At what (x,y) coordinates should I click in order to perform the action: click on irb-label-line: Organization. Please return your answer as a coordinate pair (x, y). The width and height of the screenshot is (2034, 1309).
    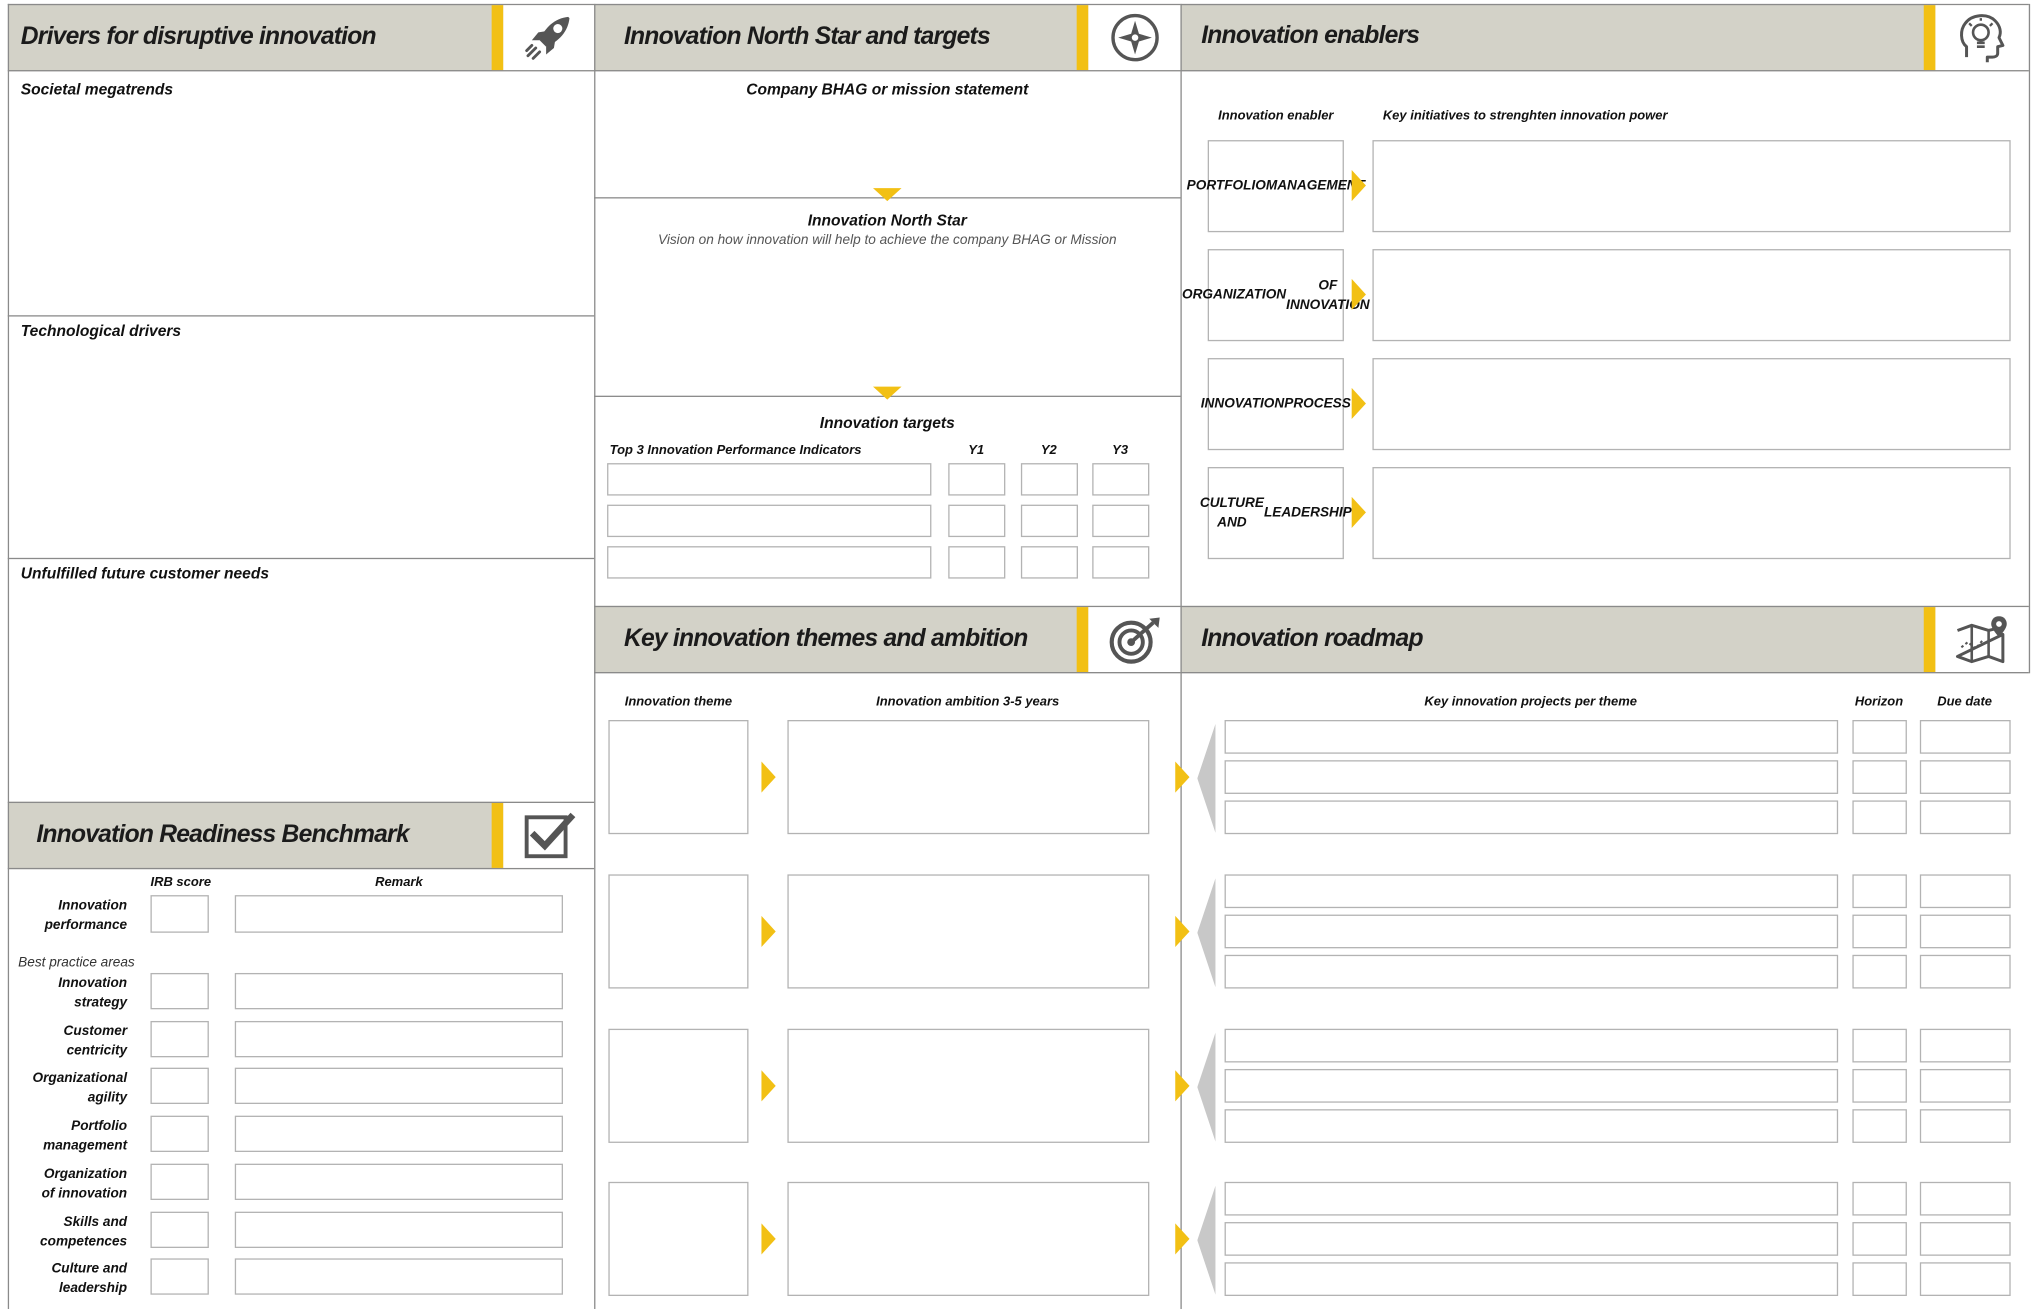
    Looking at the image, I should click on (85, 1174).